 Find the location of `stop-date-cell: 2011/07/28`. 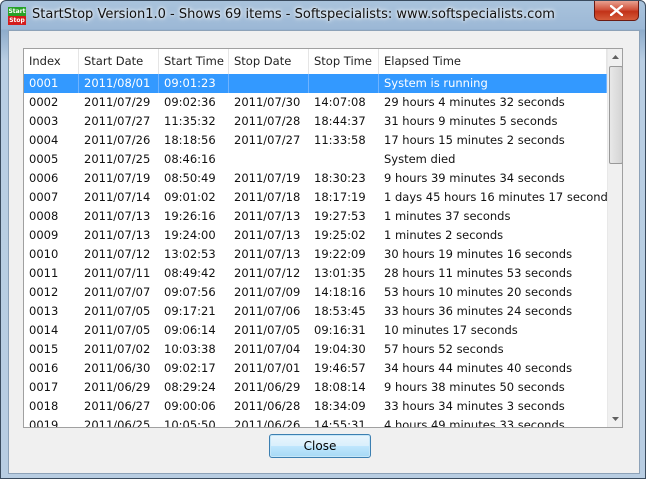

stop-date-cell: 2011/07/28 is located at coordinates (267, 121).